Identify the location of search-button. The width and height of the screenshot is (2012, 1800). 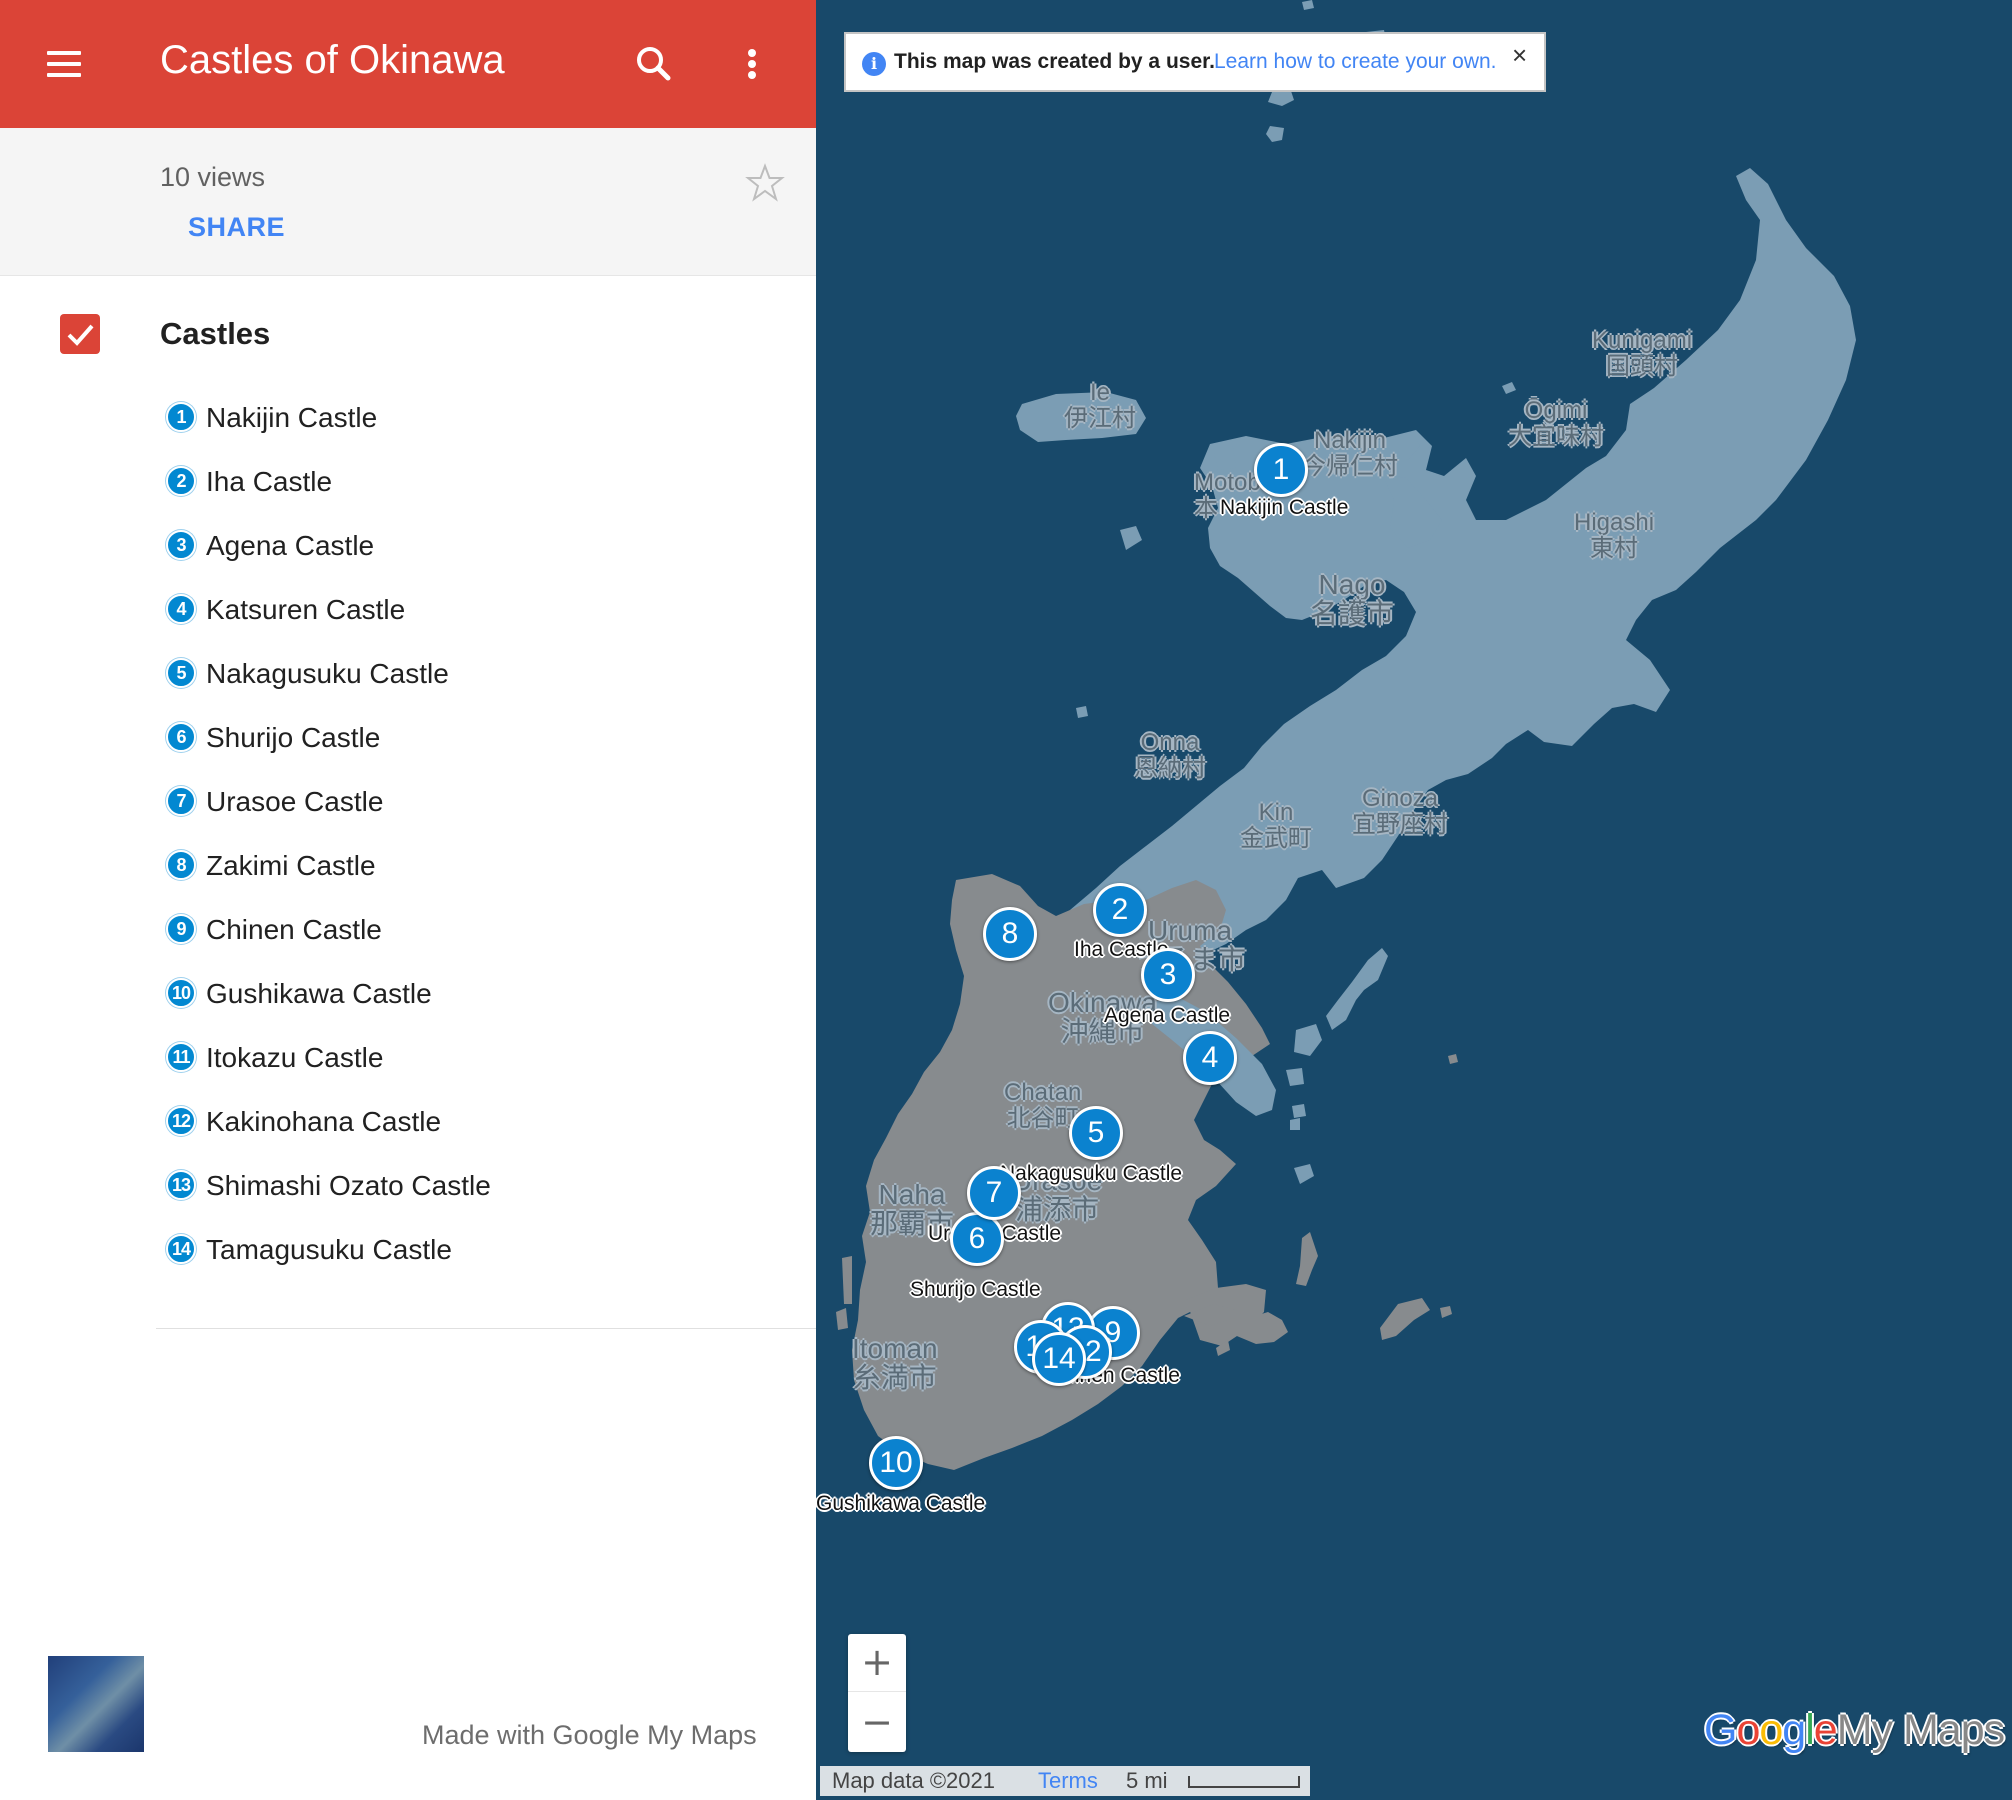
(654, 64).